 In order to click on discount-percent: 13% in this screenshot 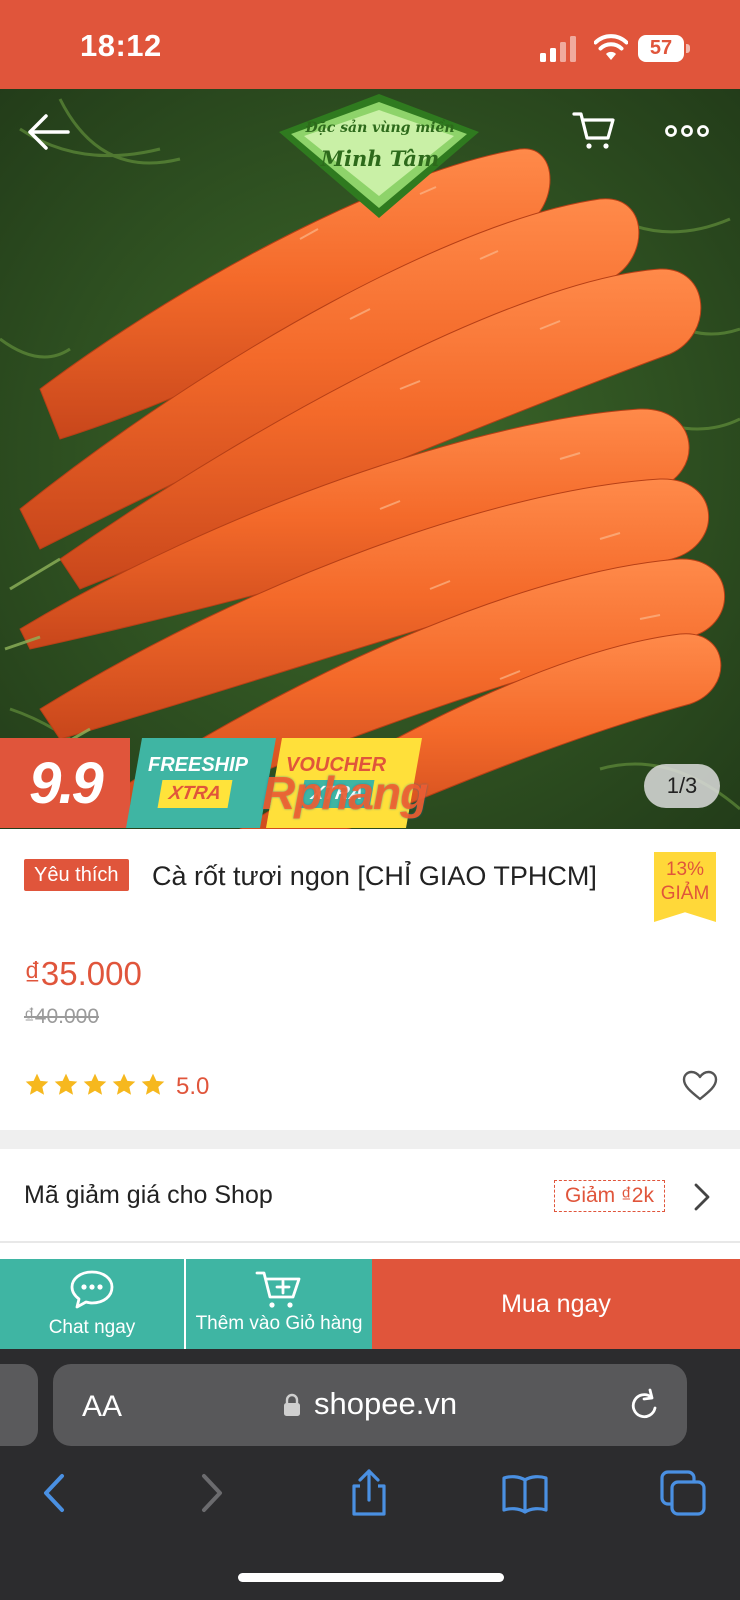, I will do `click(685, 869)`.